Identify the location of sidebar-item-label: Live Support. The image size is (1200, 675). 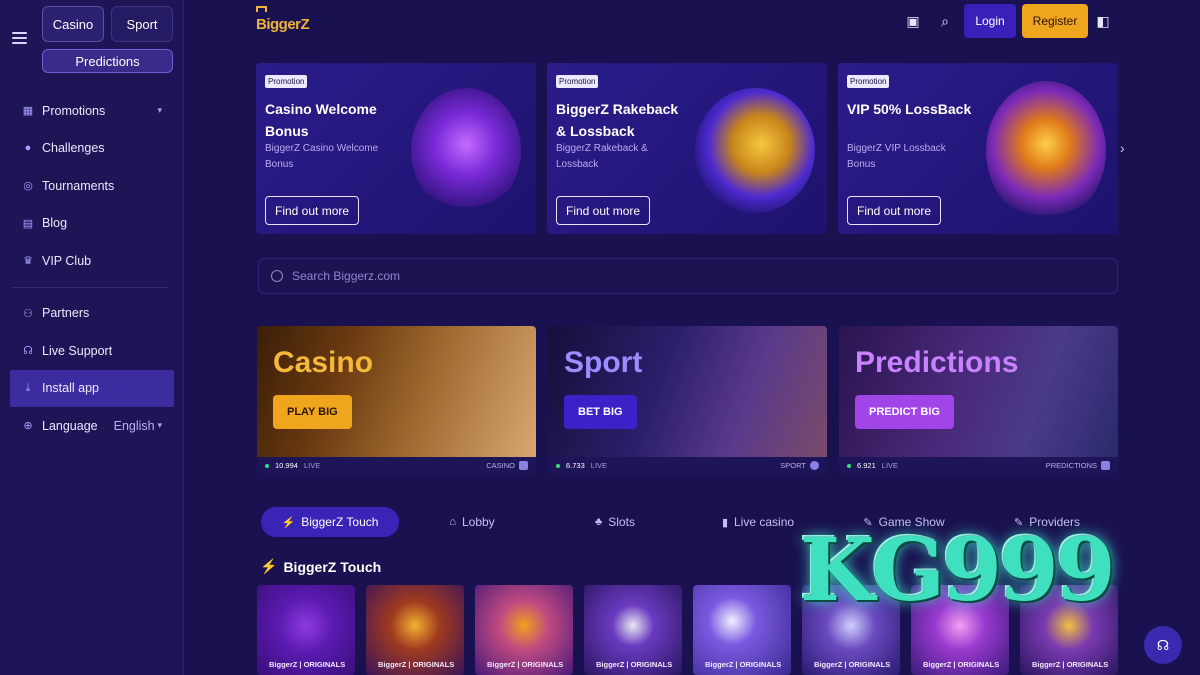
(77, 350).